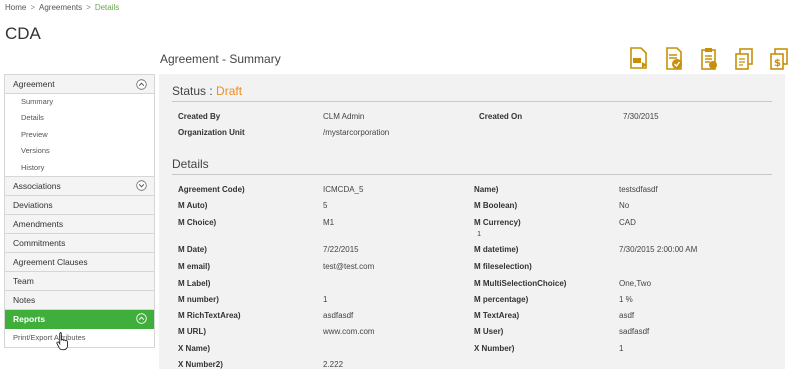  I want to click on breadcrumb-details: Details, so click(107, 7).